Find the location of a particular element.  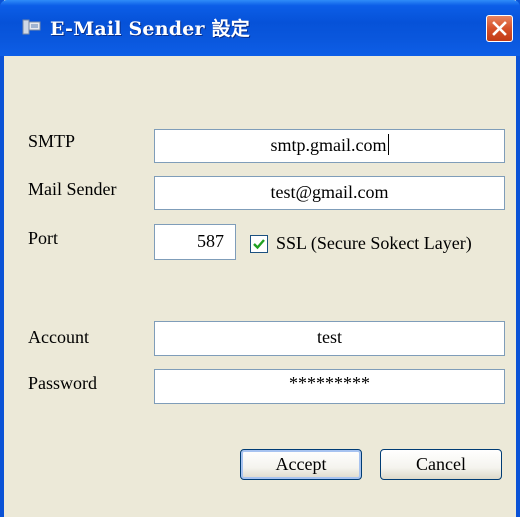

account-value: test is located at coordinates (329, 337).